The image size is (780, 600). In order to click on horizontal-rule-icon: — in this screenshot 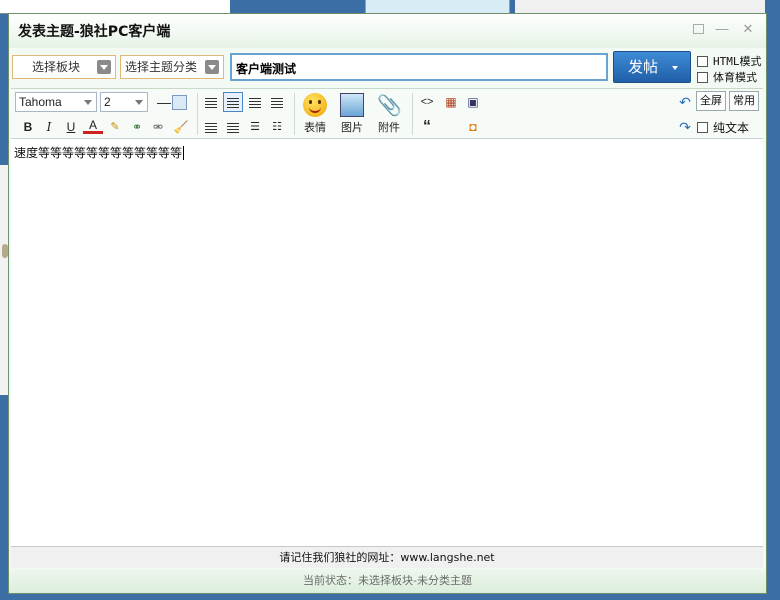, I will do `click(164, 102)`.